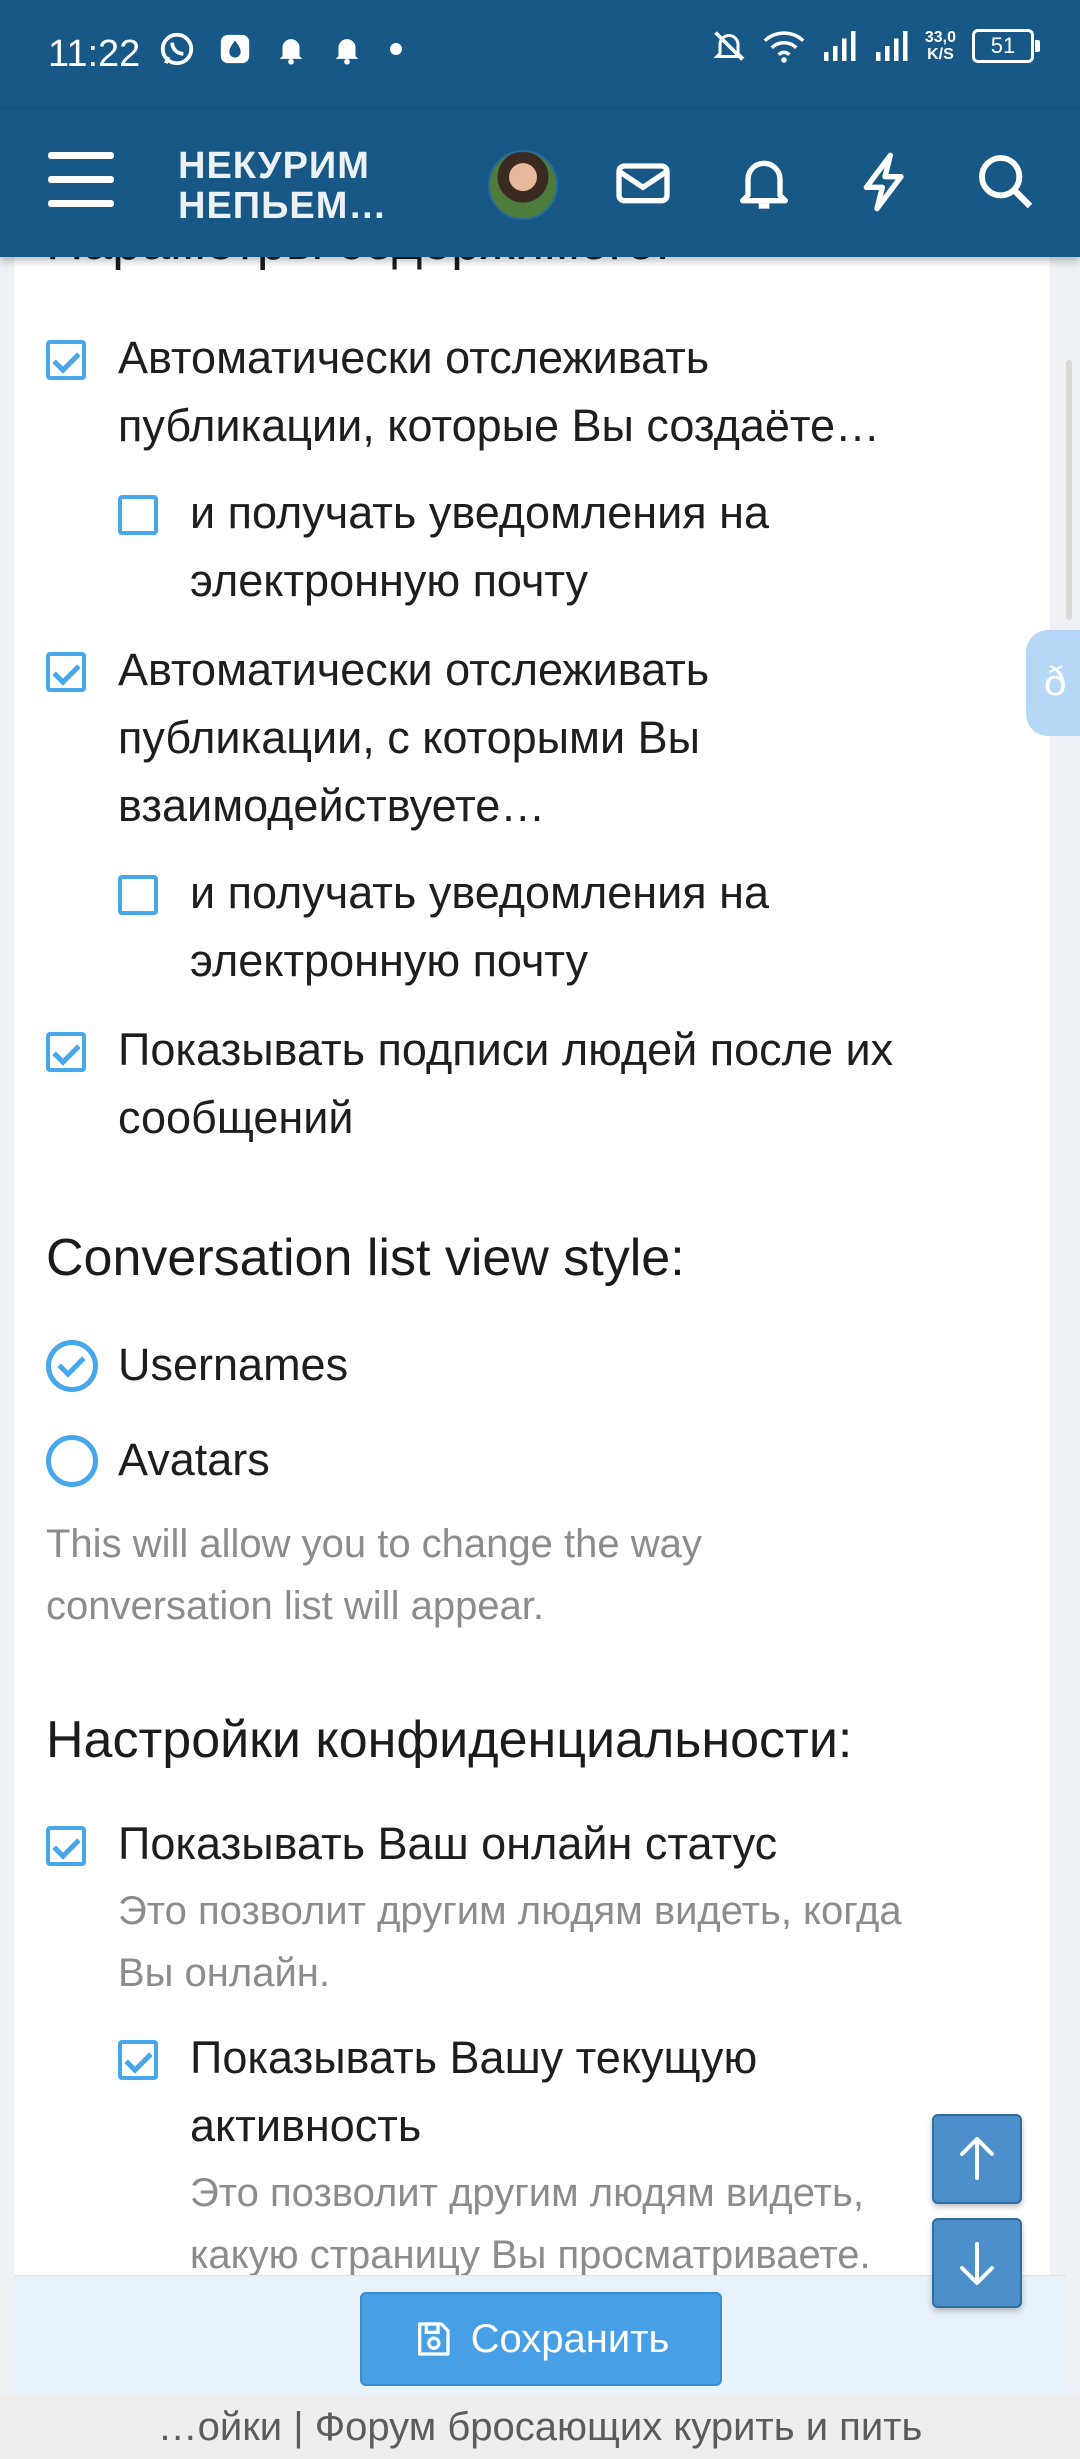 This screenshot has width=1080, height=2459. Describe the element at coordinates (365, 1258) in the screenshot. I see `section-title-conversation: Conversation list view style:` at that location.